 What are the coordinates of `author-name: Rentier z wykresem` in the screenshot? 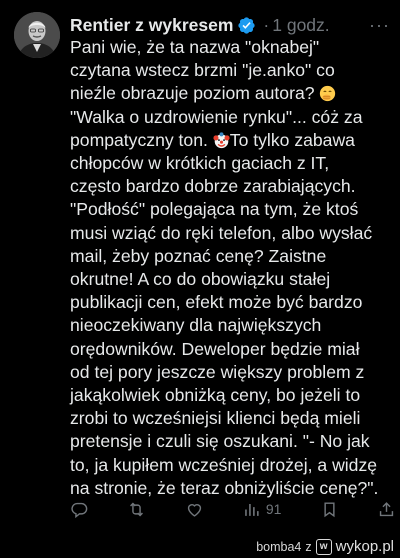 It's located at (151, 25).